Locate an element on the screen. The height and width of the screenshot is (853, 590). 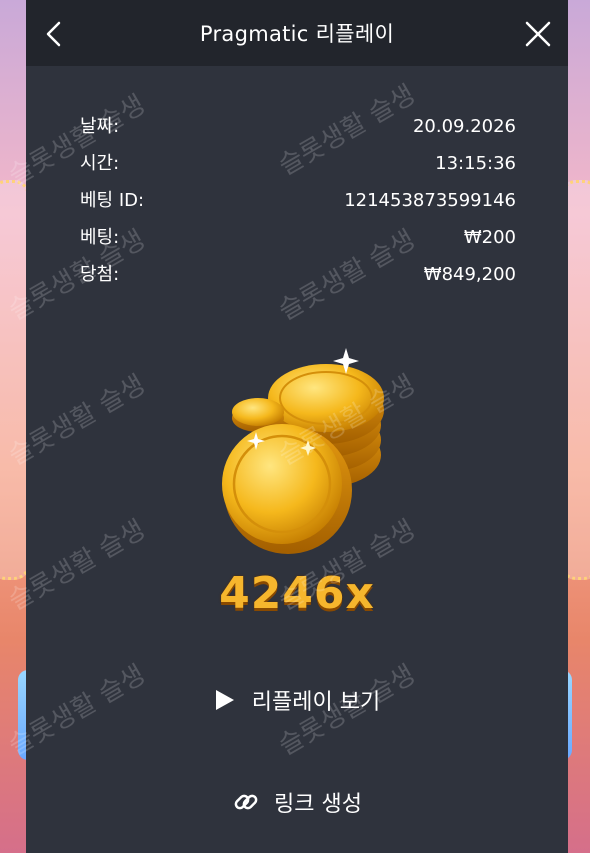
gold-coins-icon is located at coordinates (303, 451).